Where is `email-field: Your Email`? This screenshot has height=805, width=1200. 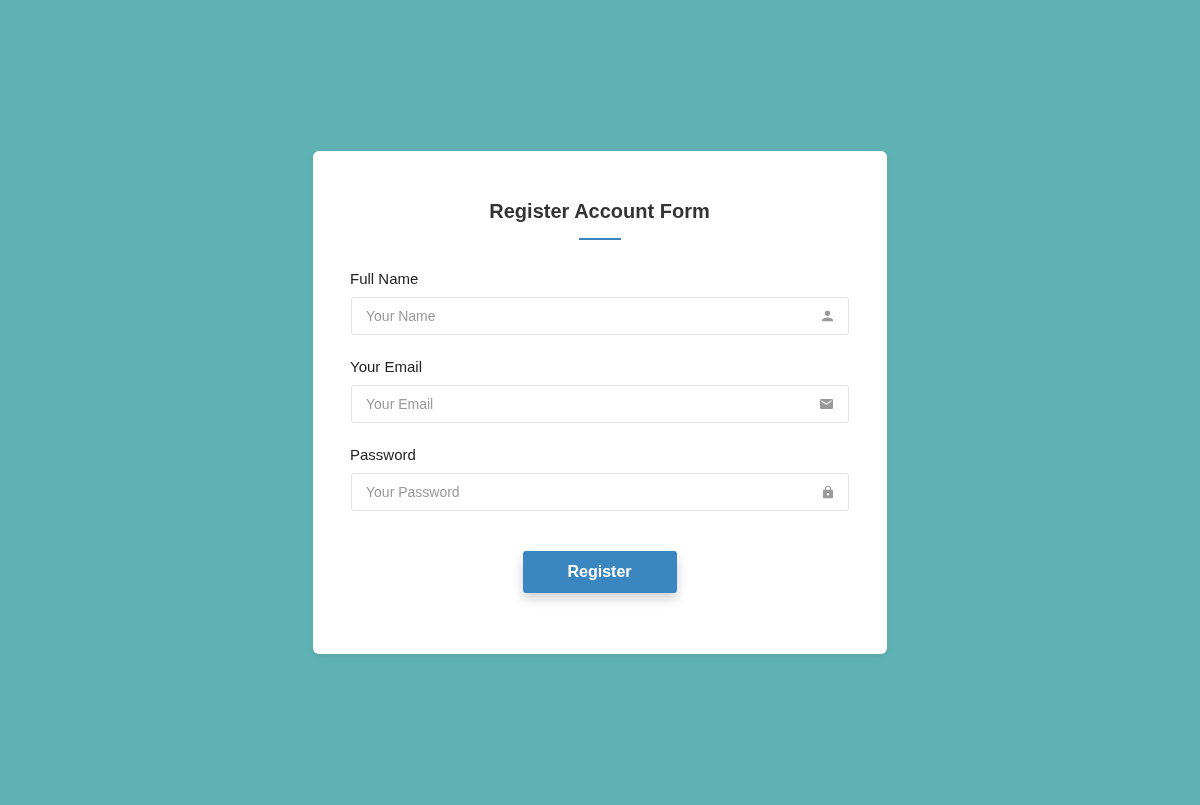
email-field: Your Email is located at coordinates (600, 404).